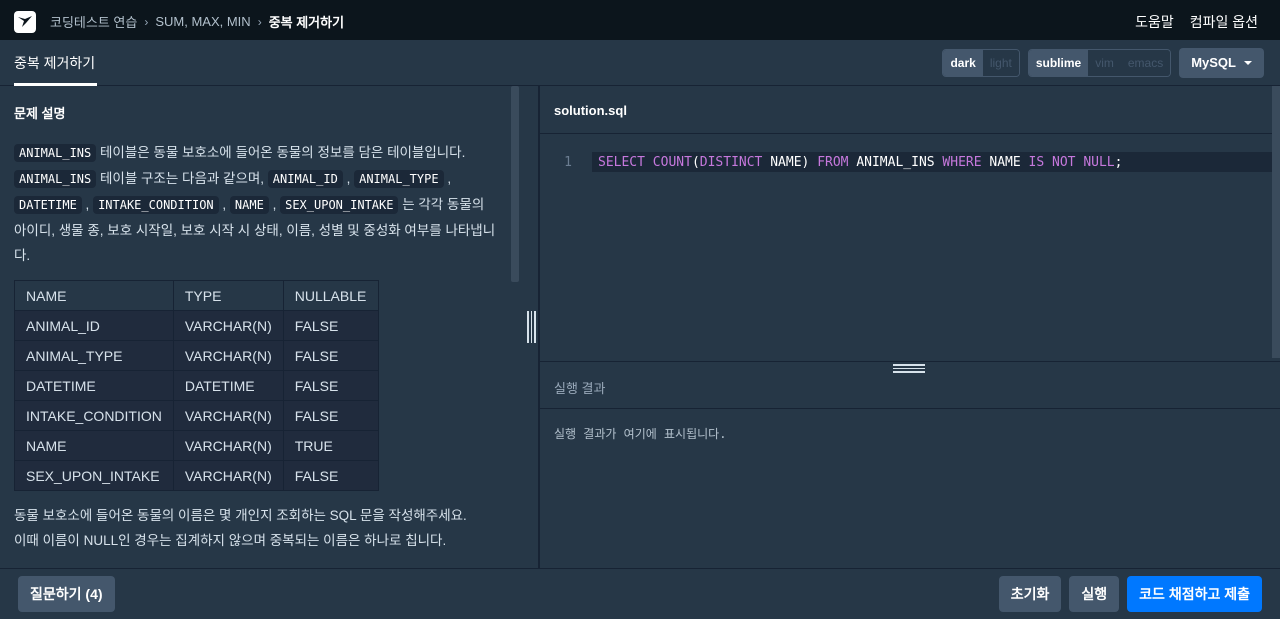 The image size is (1280, 619). Describe the element at coordinates (305, 179) in the screenshot. I see `inline-code: ANIMAL_ID` at that location.